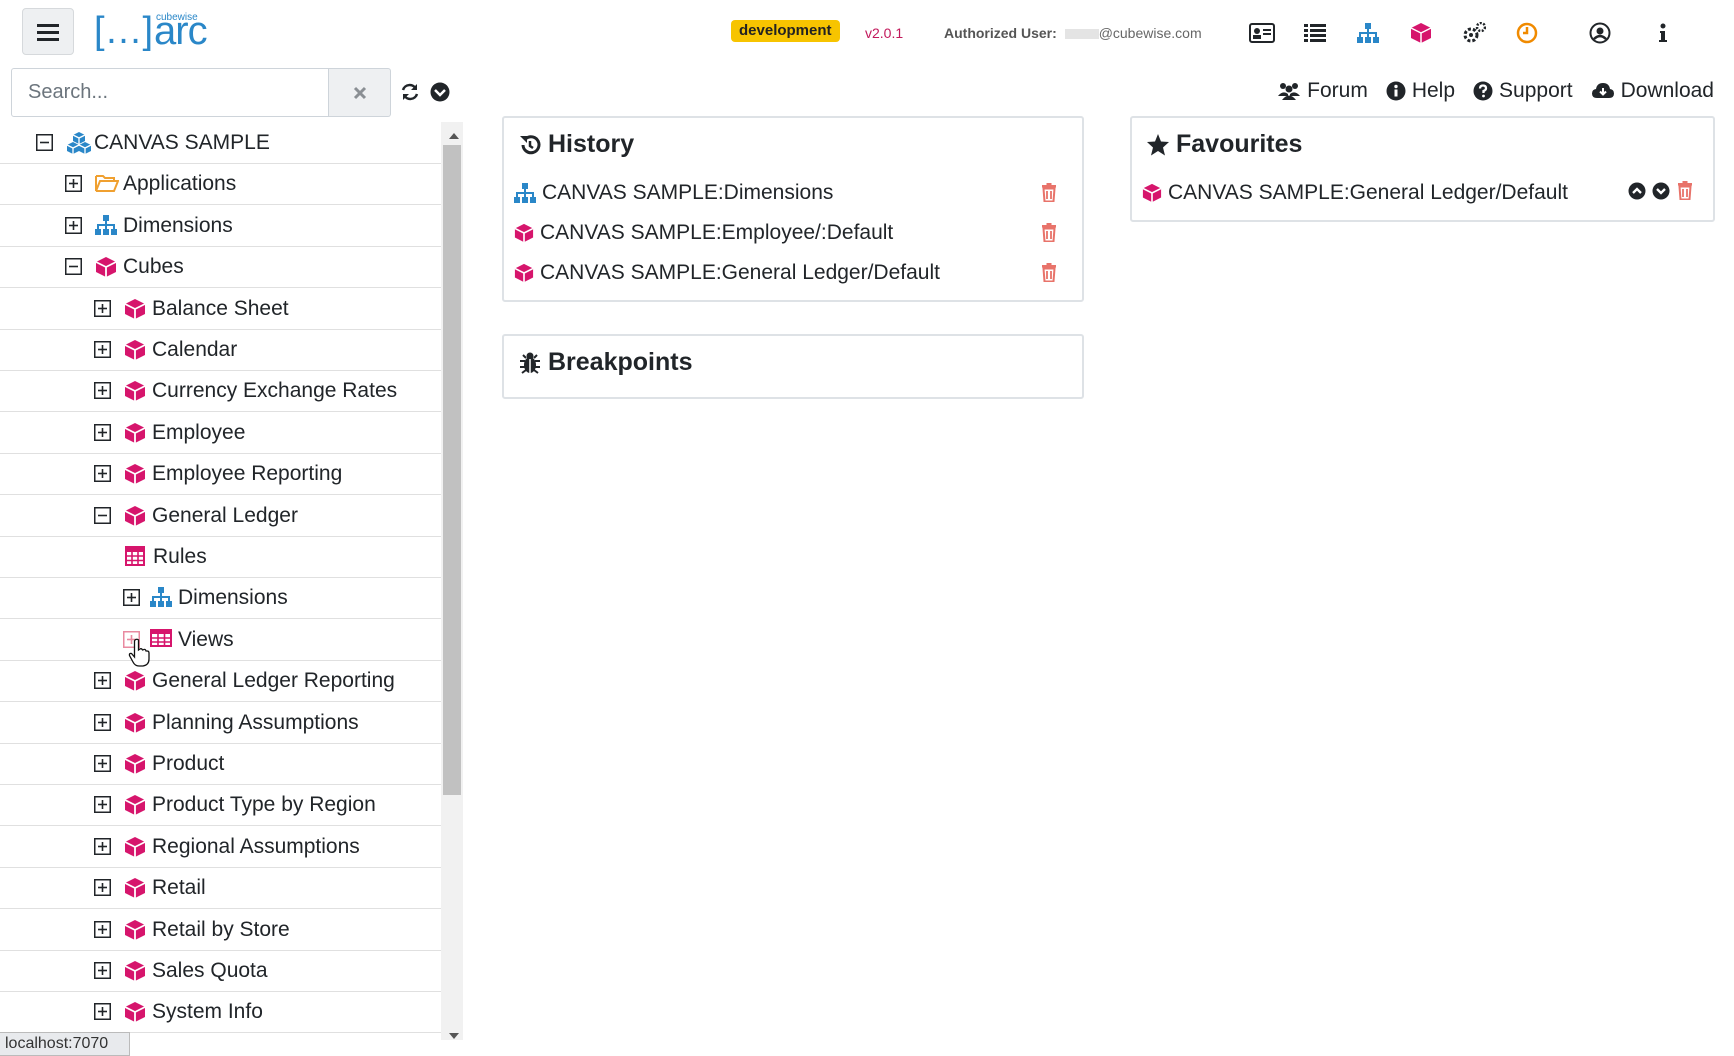 The width and height of the screenshot is (1734, 1056). Describe the element at coordinates (452, 470) in the screenshot. I see `tree-scrollbar-thumb` at that location.